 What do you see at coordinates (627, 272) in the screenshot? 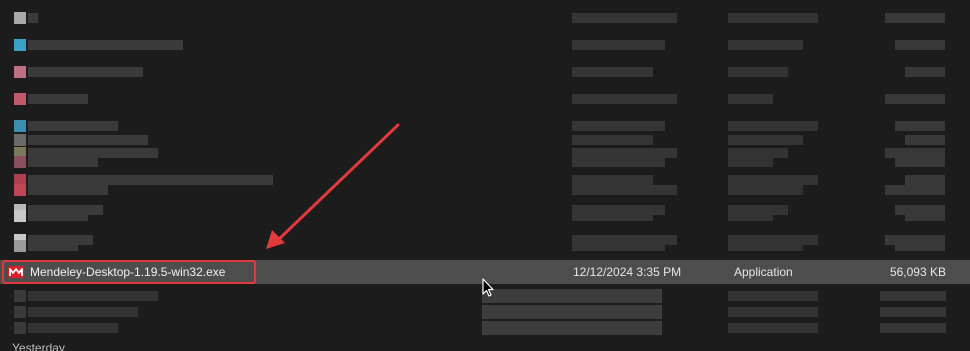
I see `date-modified-cell: 12/12/2024 3:35 PM` at bounding box center [627, 272].